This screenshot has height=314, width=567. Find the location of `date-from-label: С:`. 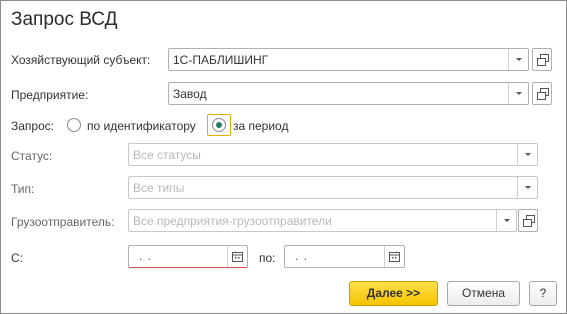

date-from-label: С: is located at coordinates (17, 258).